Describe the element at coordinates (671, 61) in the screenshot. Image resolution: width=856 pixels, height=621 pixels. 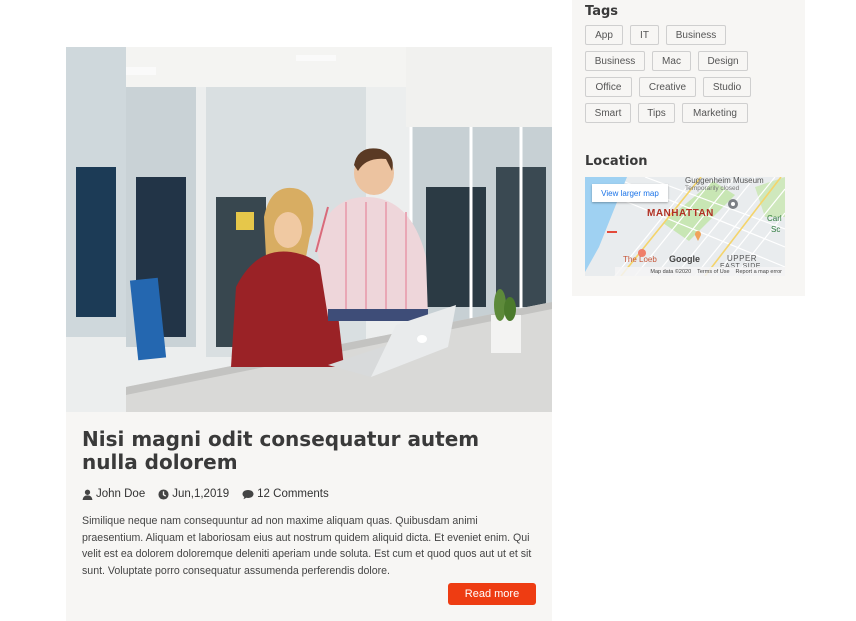
I see `tag-mac: Mac` at that location.